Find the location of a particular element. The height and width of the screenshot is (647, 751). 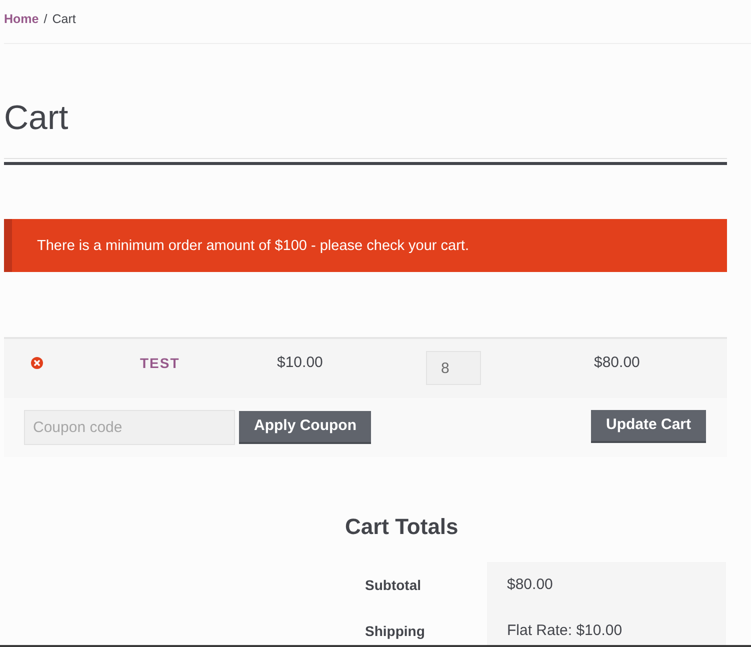

remove-icon is located at coordinates (37, 363).